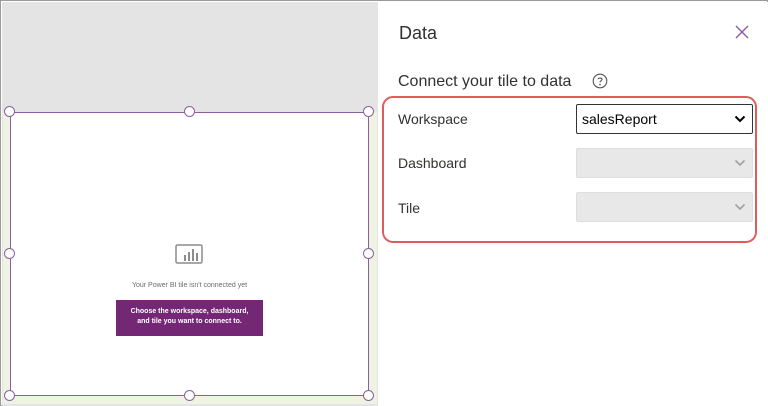 The height and width of the screenshot is (406, 768). What do you see at coordinates (742, 32) in the screenshot?
I see `close-icon` at bounding box center [742, 32].